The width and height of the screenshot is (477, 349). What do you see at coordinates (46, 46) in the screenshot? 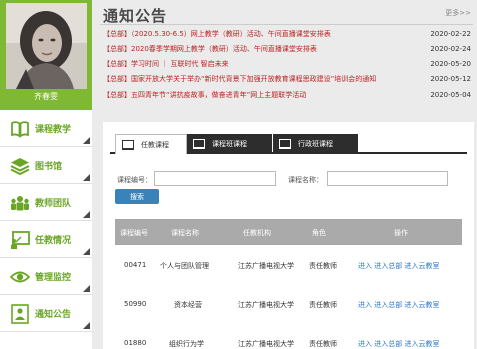
I see `avatar` at bounding box center [46, 46].